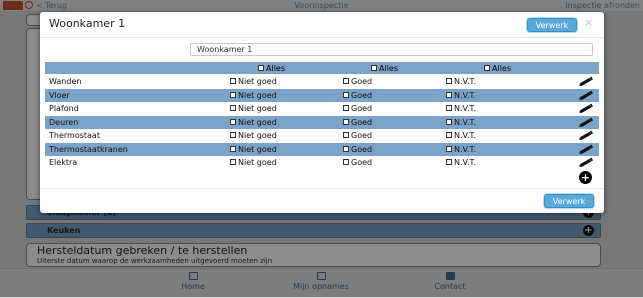 The height and width of the screenshot is (298, 643). I want to click on select-all-goed: Alles, so click(384, 68).